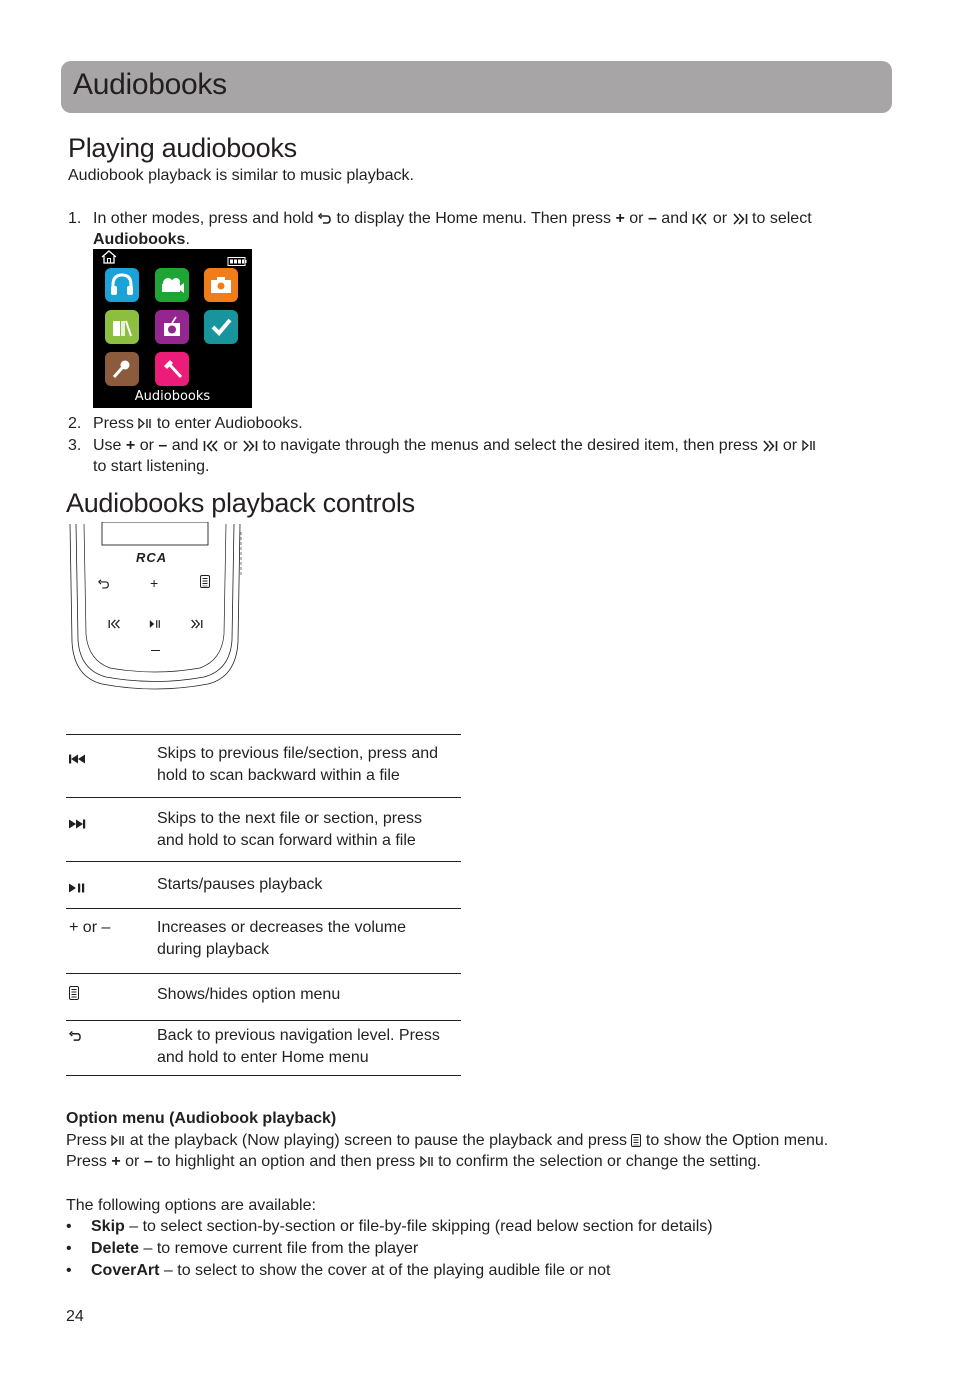  Describe the element at coordinates (155, 651) in the screenshot. I see `device-volume-down-button` at that location.